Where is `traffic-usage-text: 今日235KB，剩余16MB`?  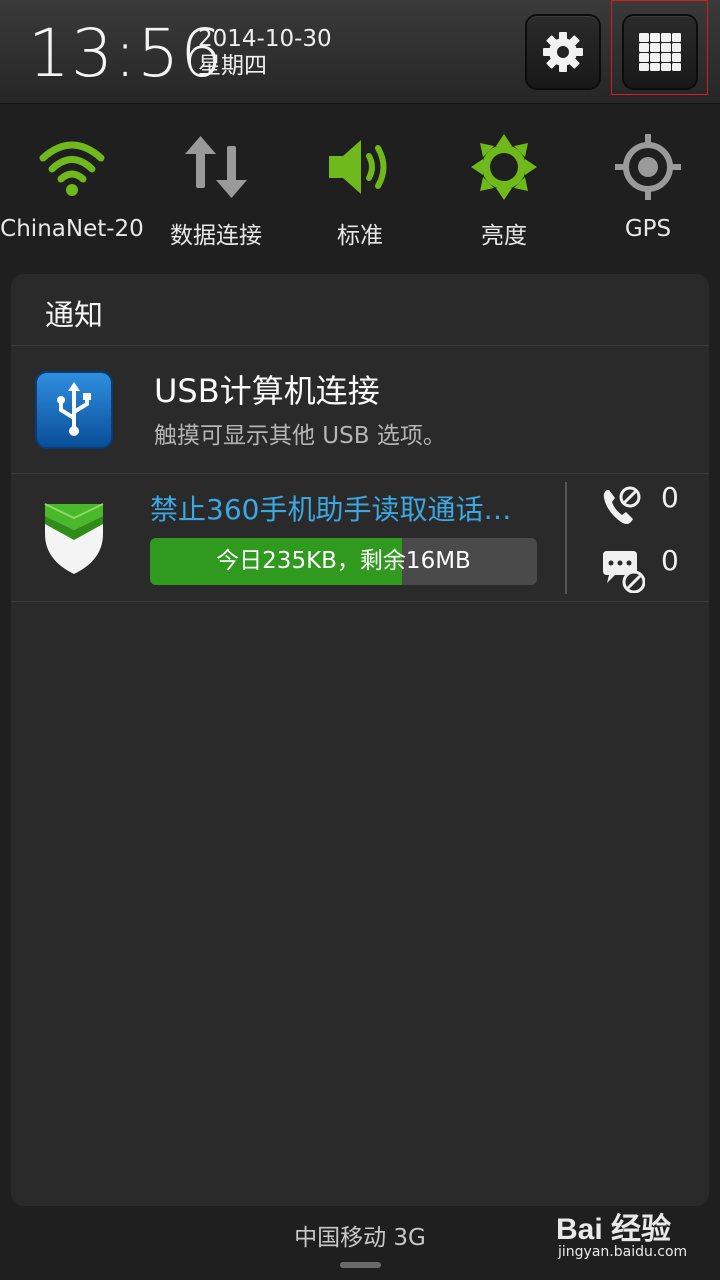
traffic-usage-text: 今日235KB，剩余16MB is located at coordinates (343, 561).